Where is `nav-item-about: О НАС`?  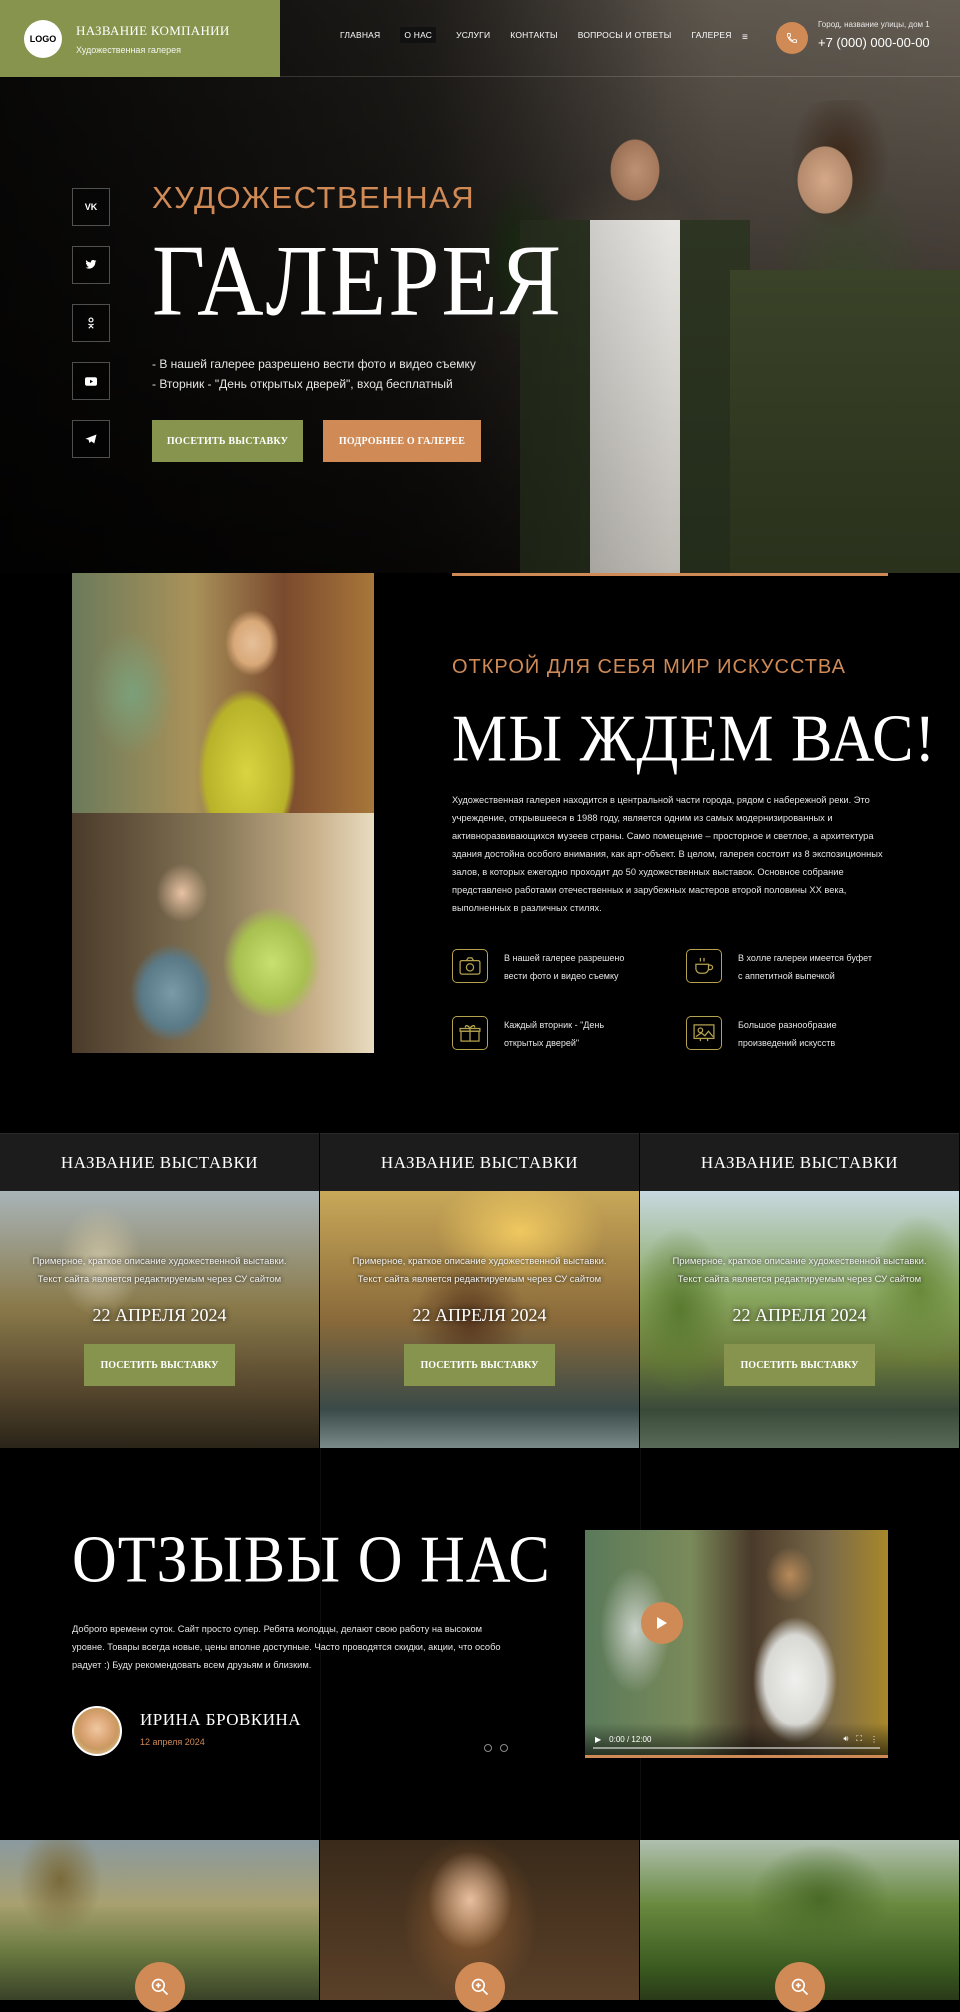
nav-item-about: О НАС is located at coordinates (418, 35).